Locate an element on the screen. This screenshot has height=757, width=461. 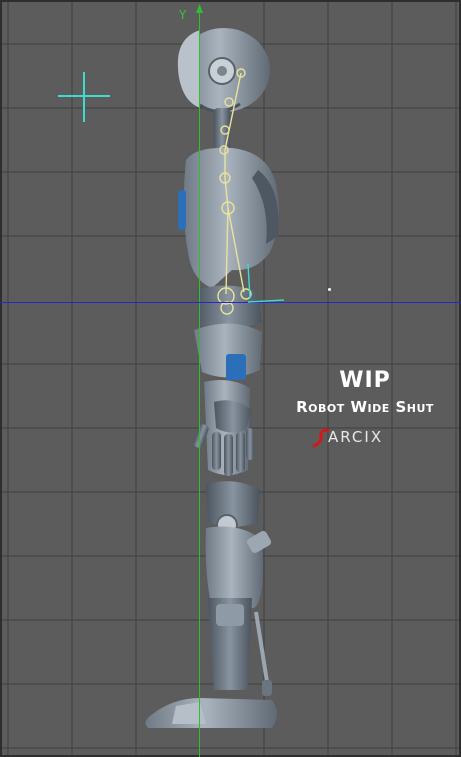
crosshair-icon is located at coordinates (84, 98).